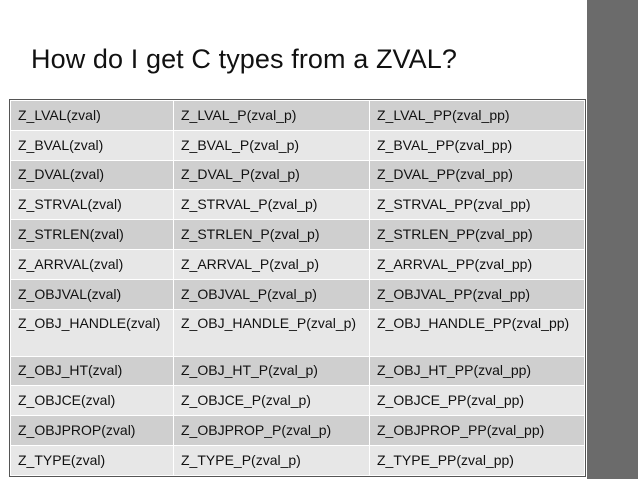 This screenshot has width=638, height=479. I want to click on table-cell: Z_BVAL(zval), so click(92, 145).